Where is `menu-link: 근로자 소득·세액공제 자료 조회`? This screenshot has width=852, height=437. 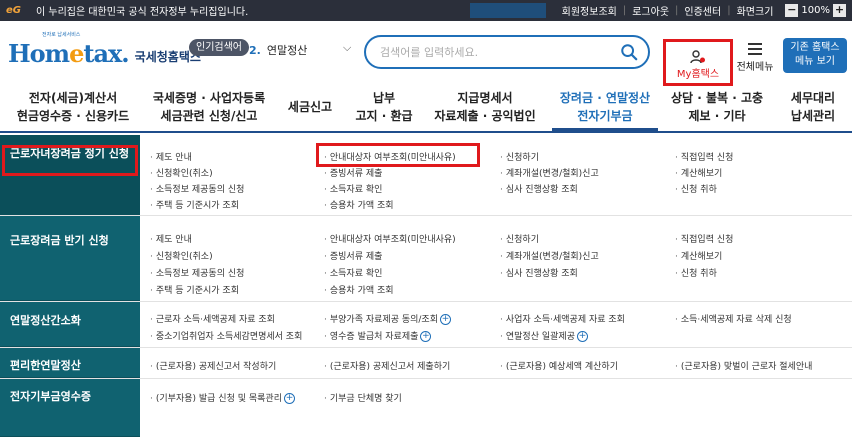
menu-link: 근로자 소득·세액공제 자료 조회 is located at coordinates (212, 318).